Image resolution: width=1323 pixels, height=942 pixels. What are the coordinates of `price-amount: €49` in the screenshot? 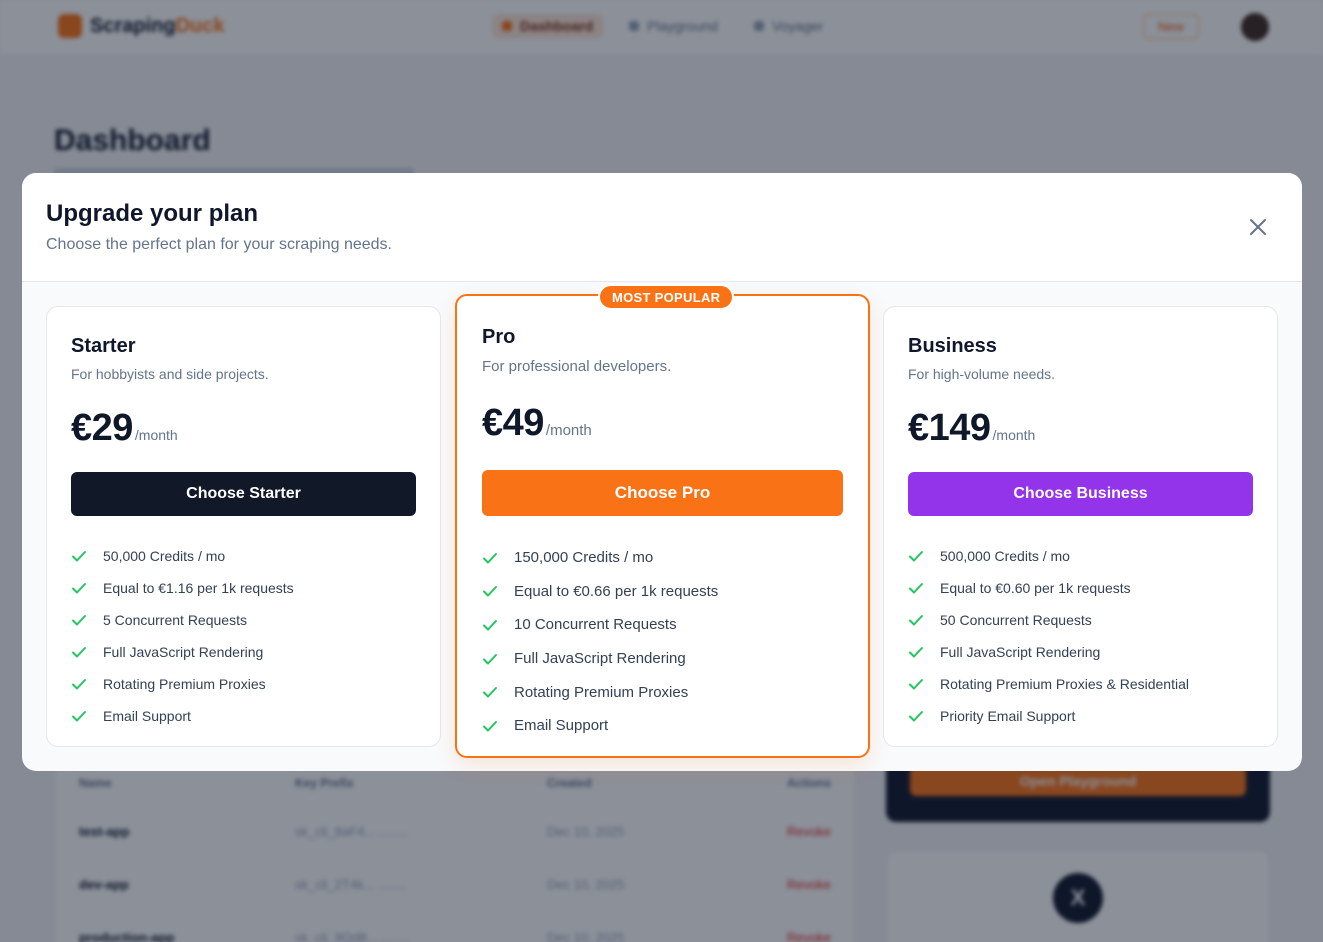 It's located at (513, 423).